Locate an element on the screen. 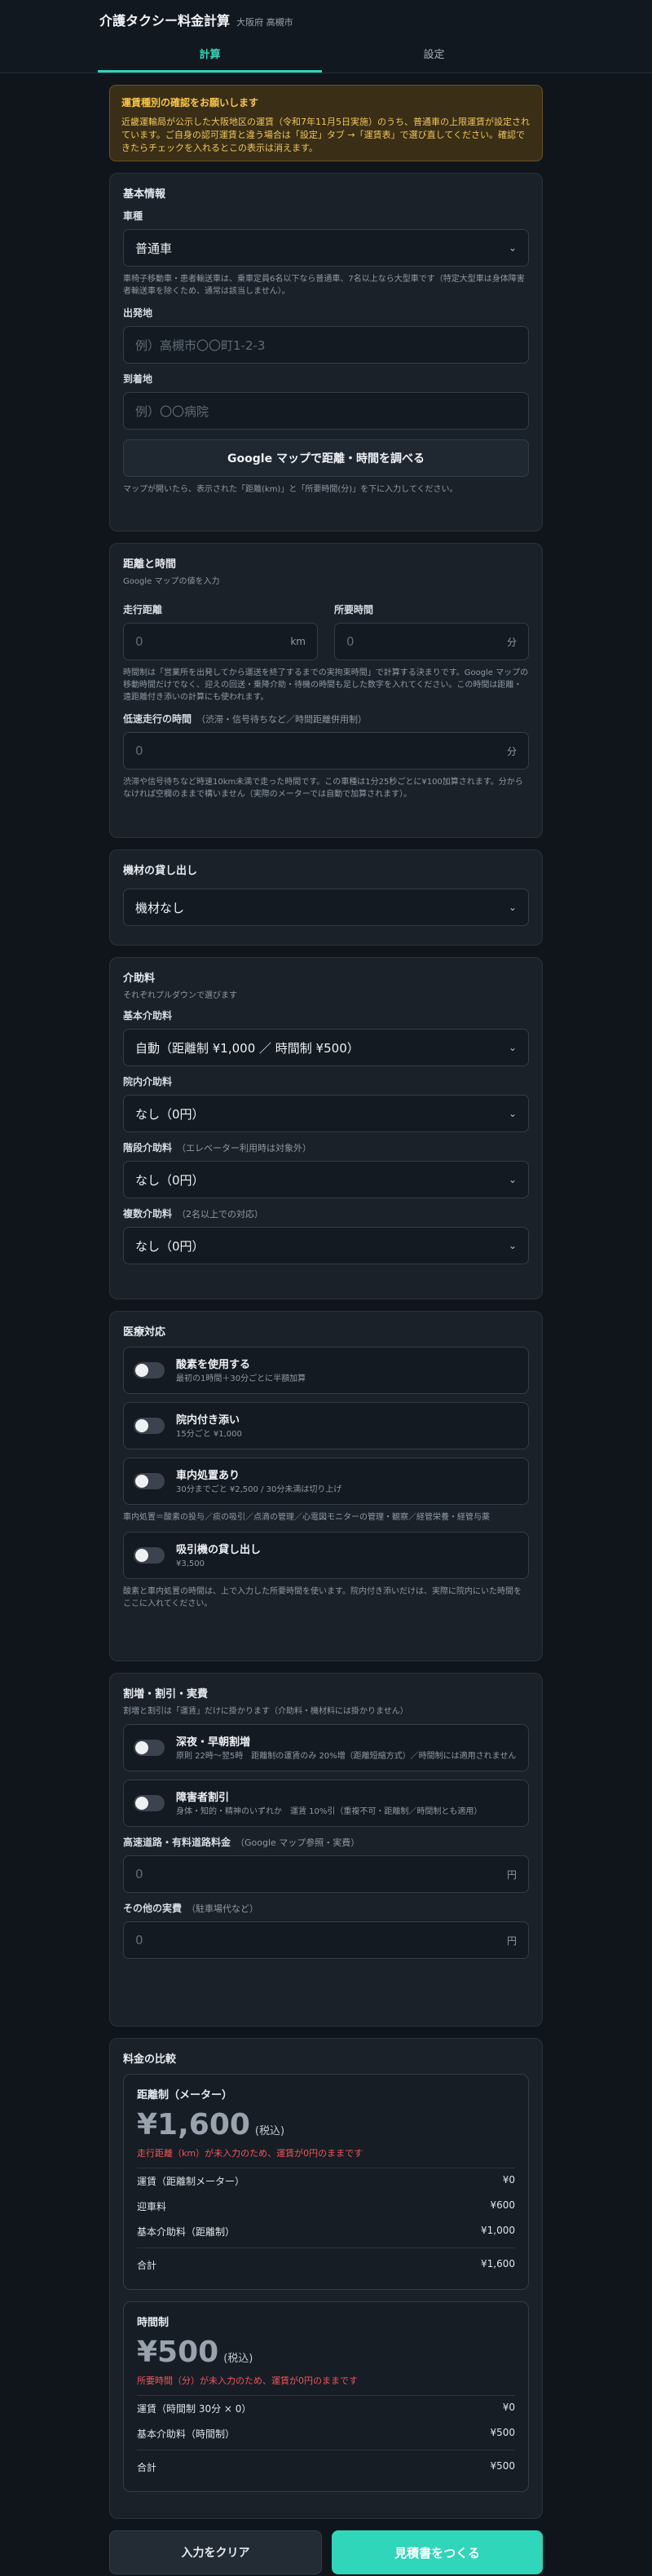  hospital-care-value: なし（0円） is located at coordinates (170, 1114).